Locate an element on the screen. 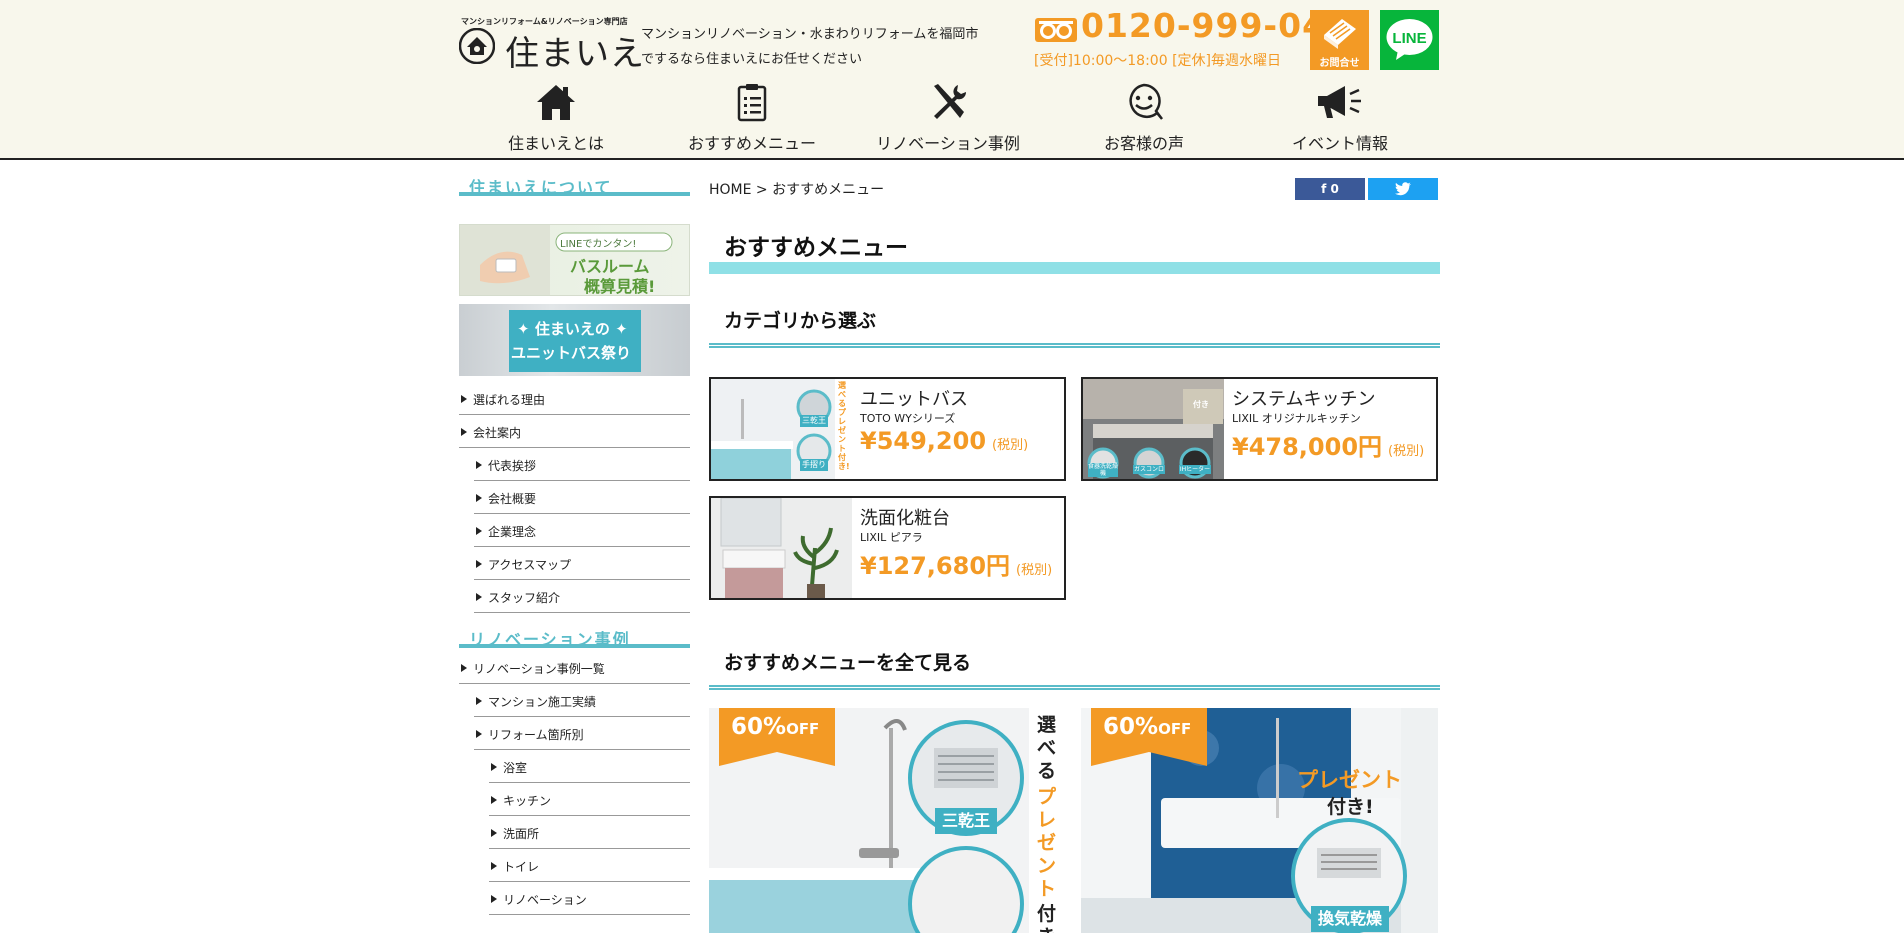 The image size is (1904, 933). header-description-line2: でするなら住まいえにお任せください is located at coordinates (752, 59).